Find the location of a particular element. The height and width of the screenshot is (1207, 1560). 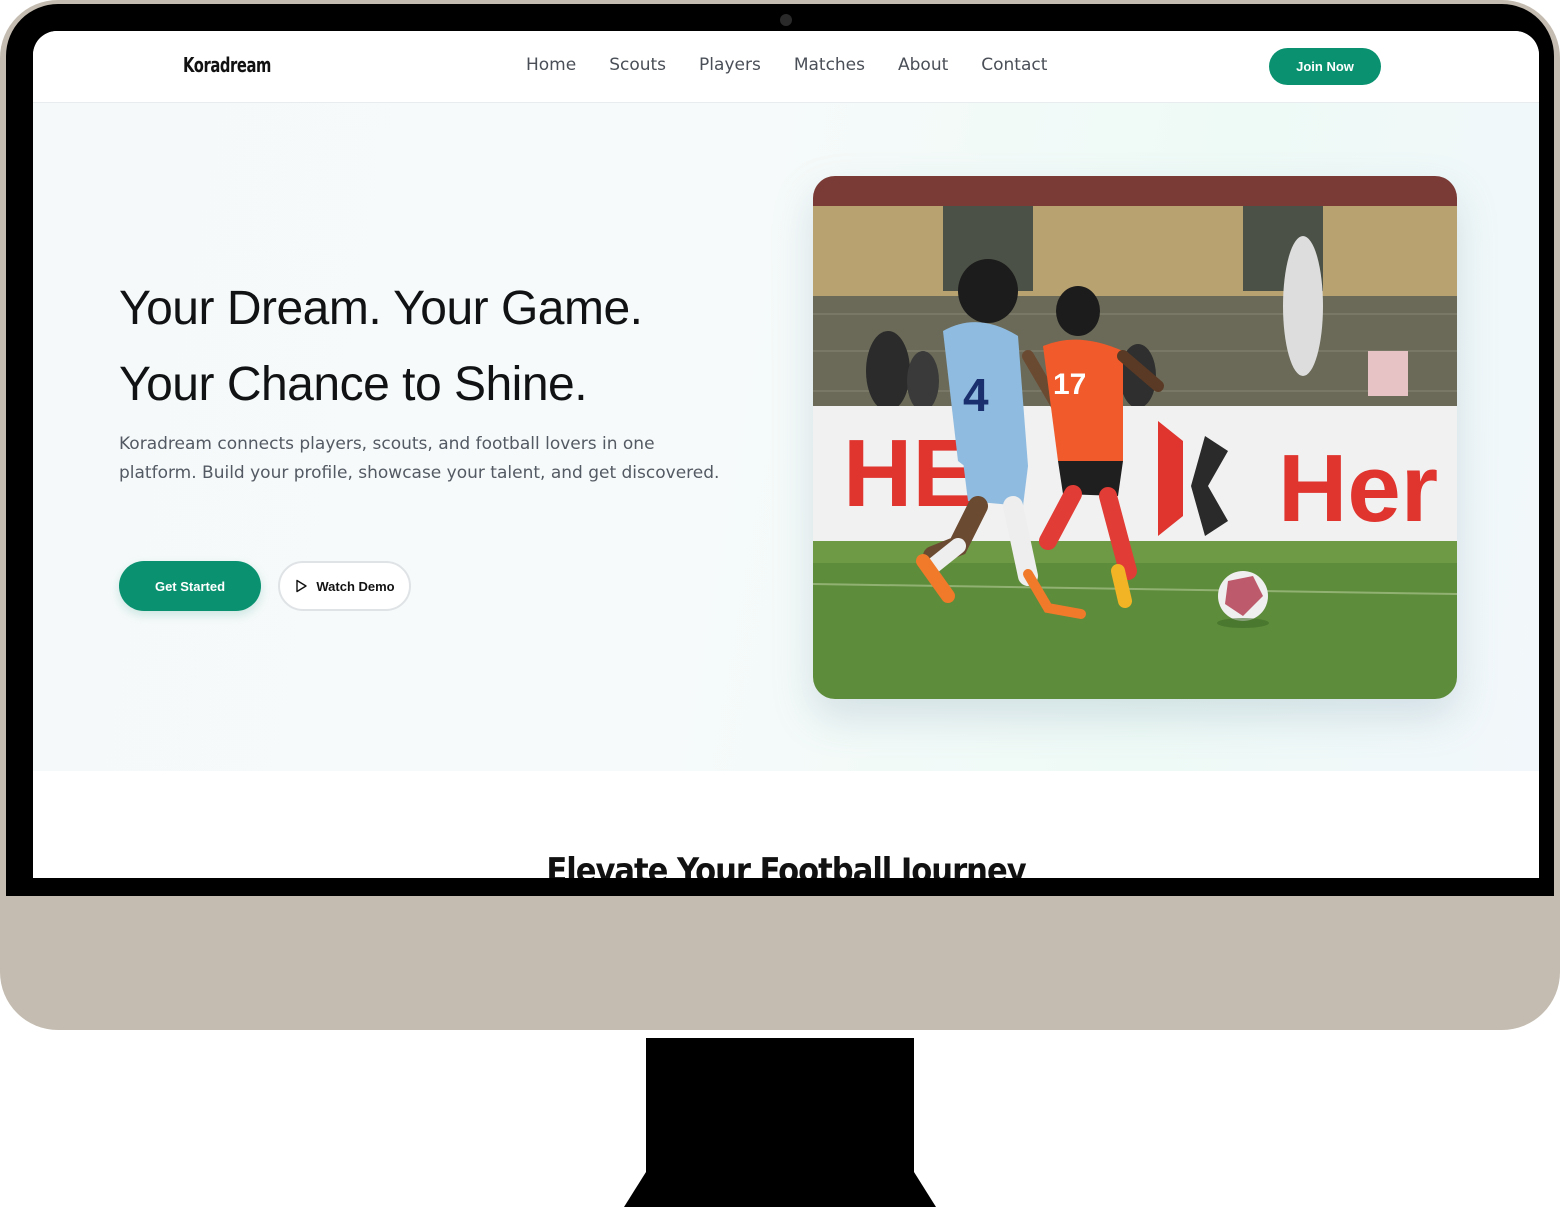

nav-link-matches: Matches is located at coordinates (829, 65).